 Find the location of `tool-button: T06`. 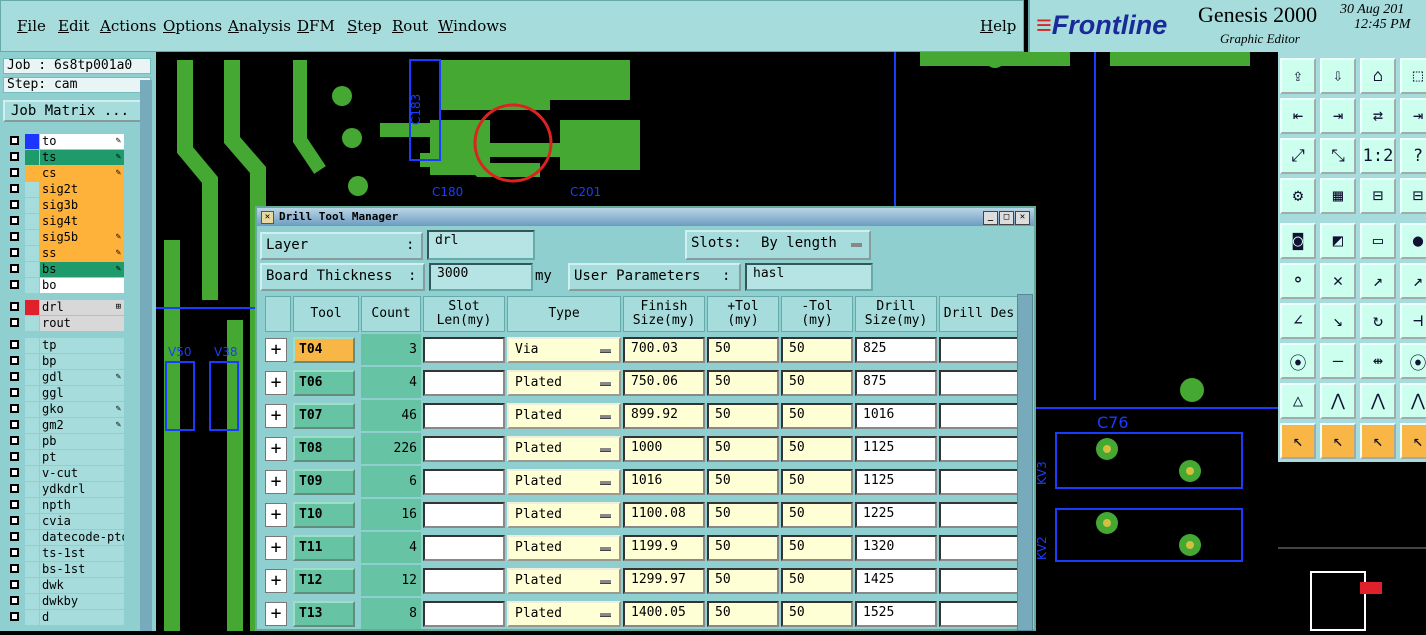

tool-button: T06 is located at coordinates (324, 382).